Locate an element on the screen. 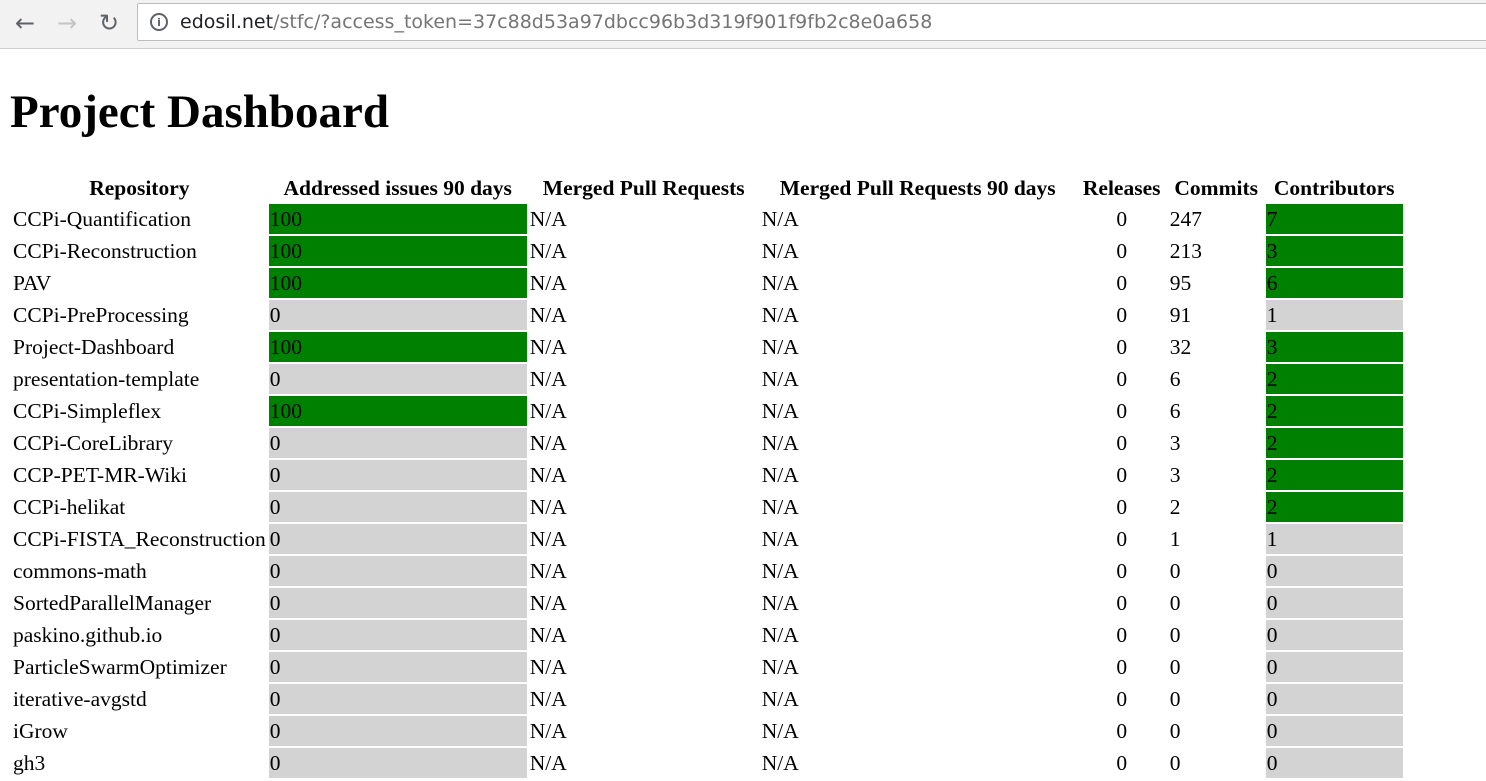 The image size is (1486, 781). reload-icon: ↻ is located at coordinates (109, 23).